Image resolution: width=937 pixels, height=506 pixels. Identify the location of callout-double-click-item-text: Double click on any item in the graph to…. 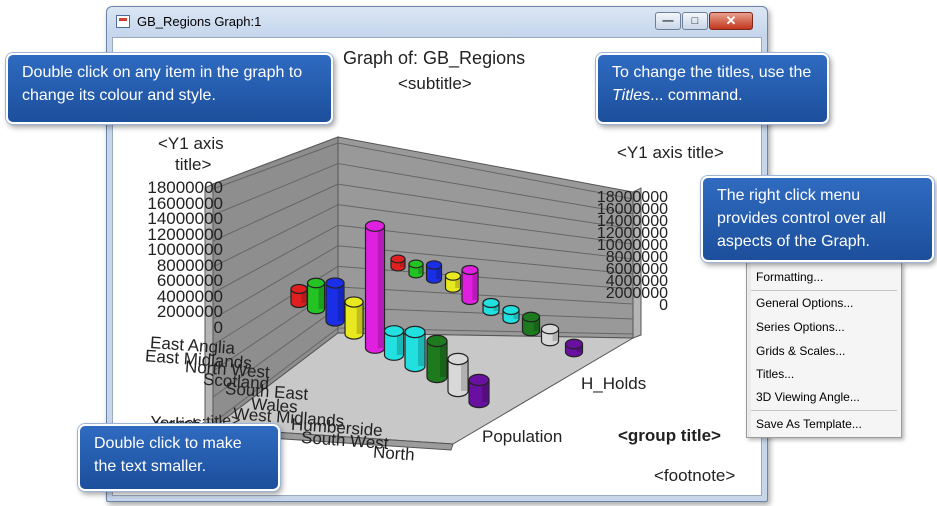
(162, 84).